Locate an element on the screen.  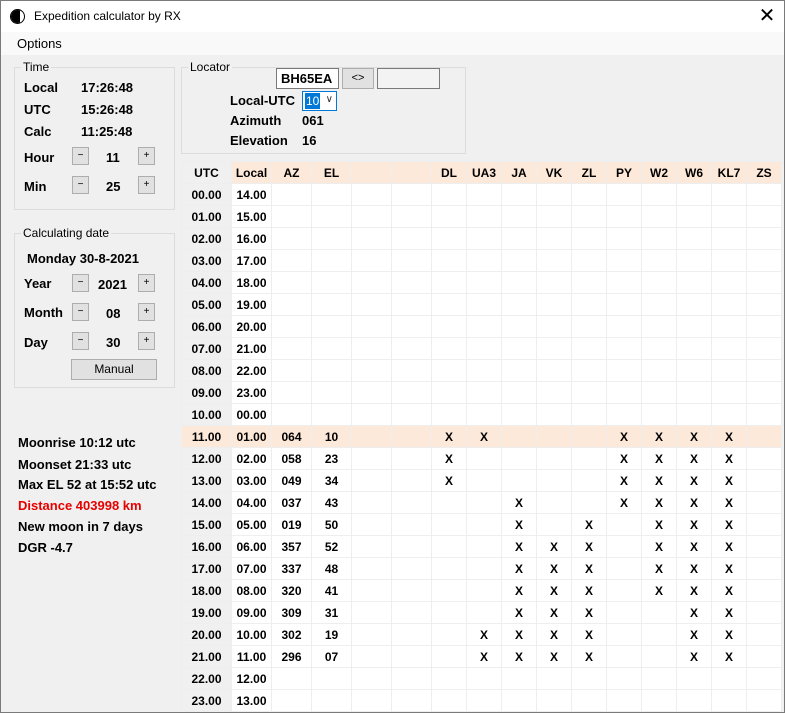
table-row: 20.00 10.00 302 19 X X X X X X is located at coordinates (481, 634).